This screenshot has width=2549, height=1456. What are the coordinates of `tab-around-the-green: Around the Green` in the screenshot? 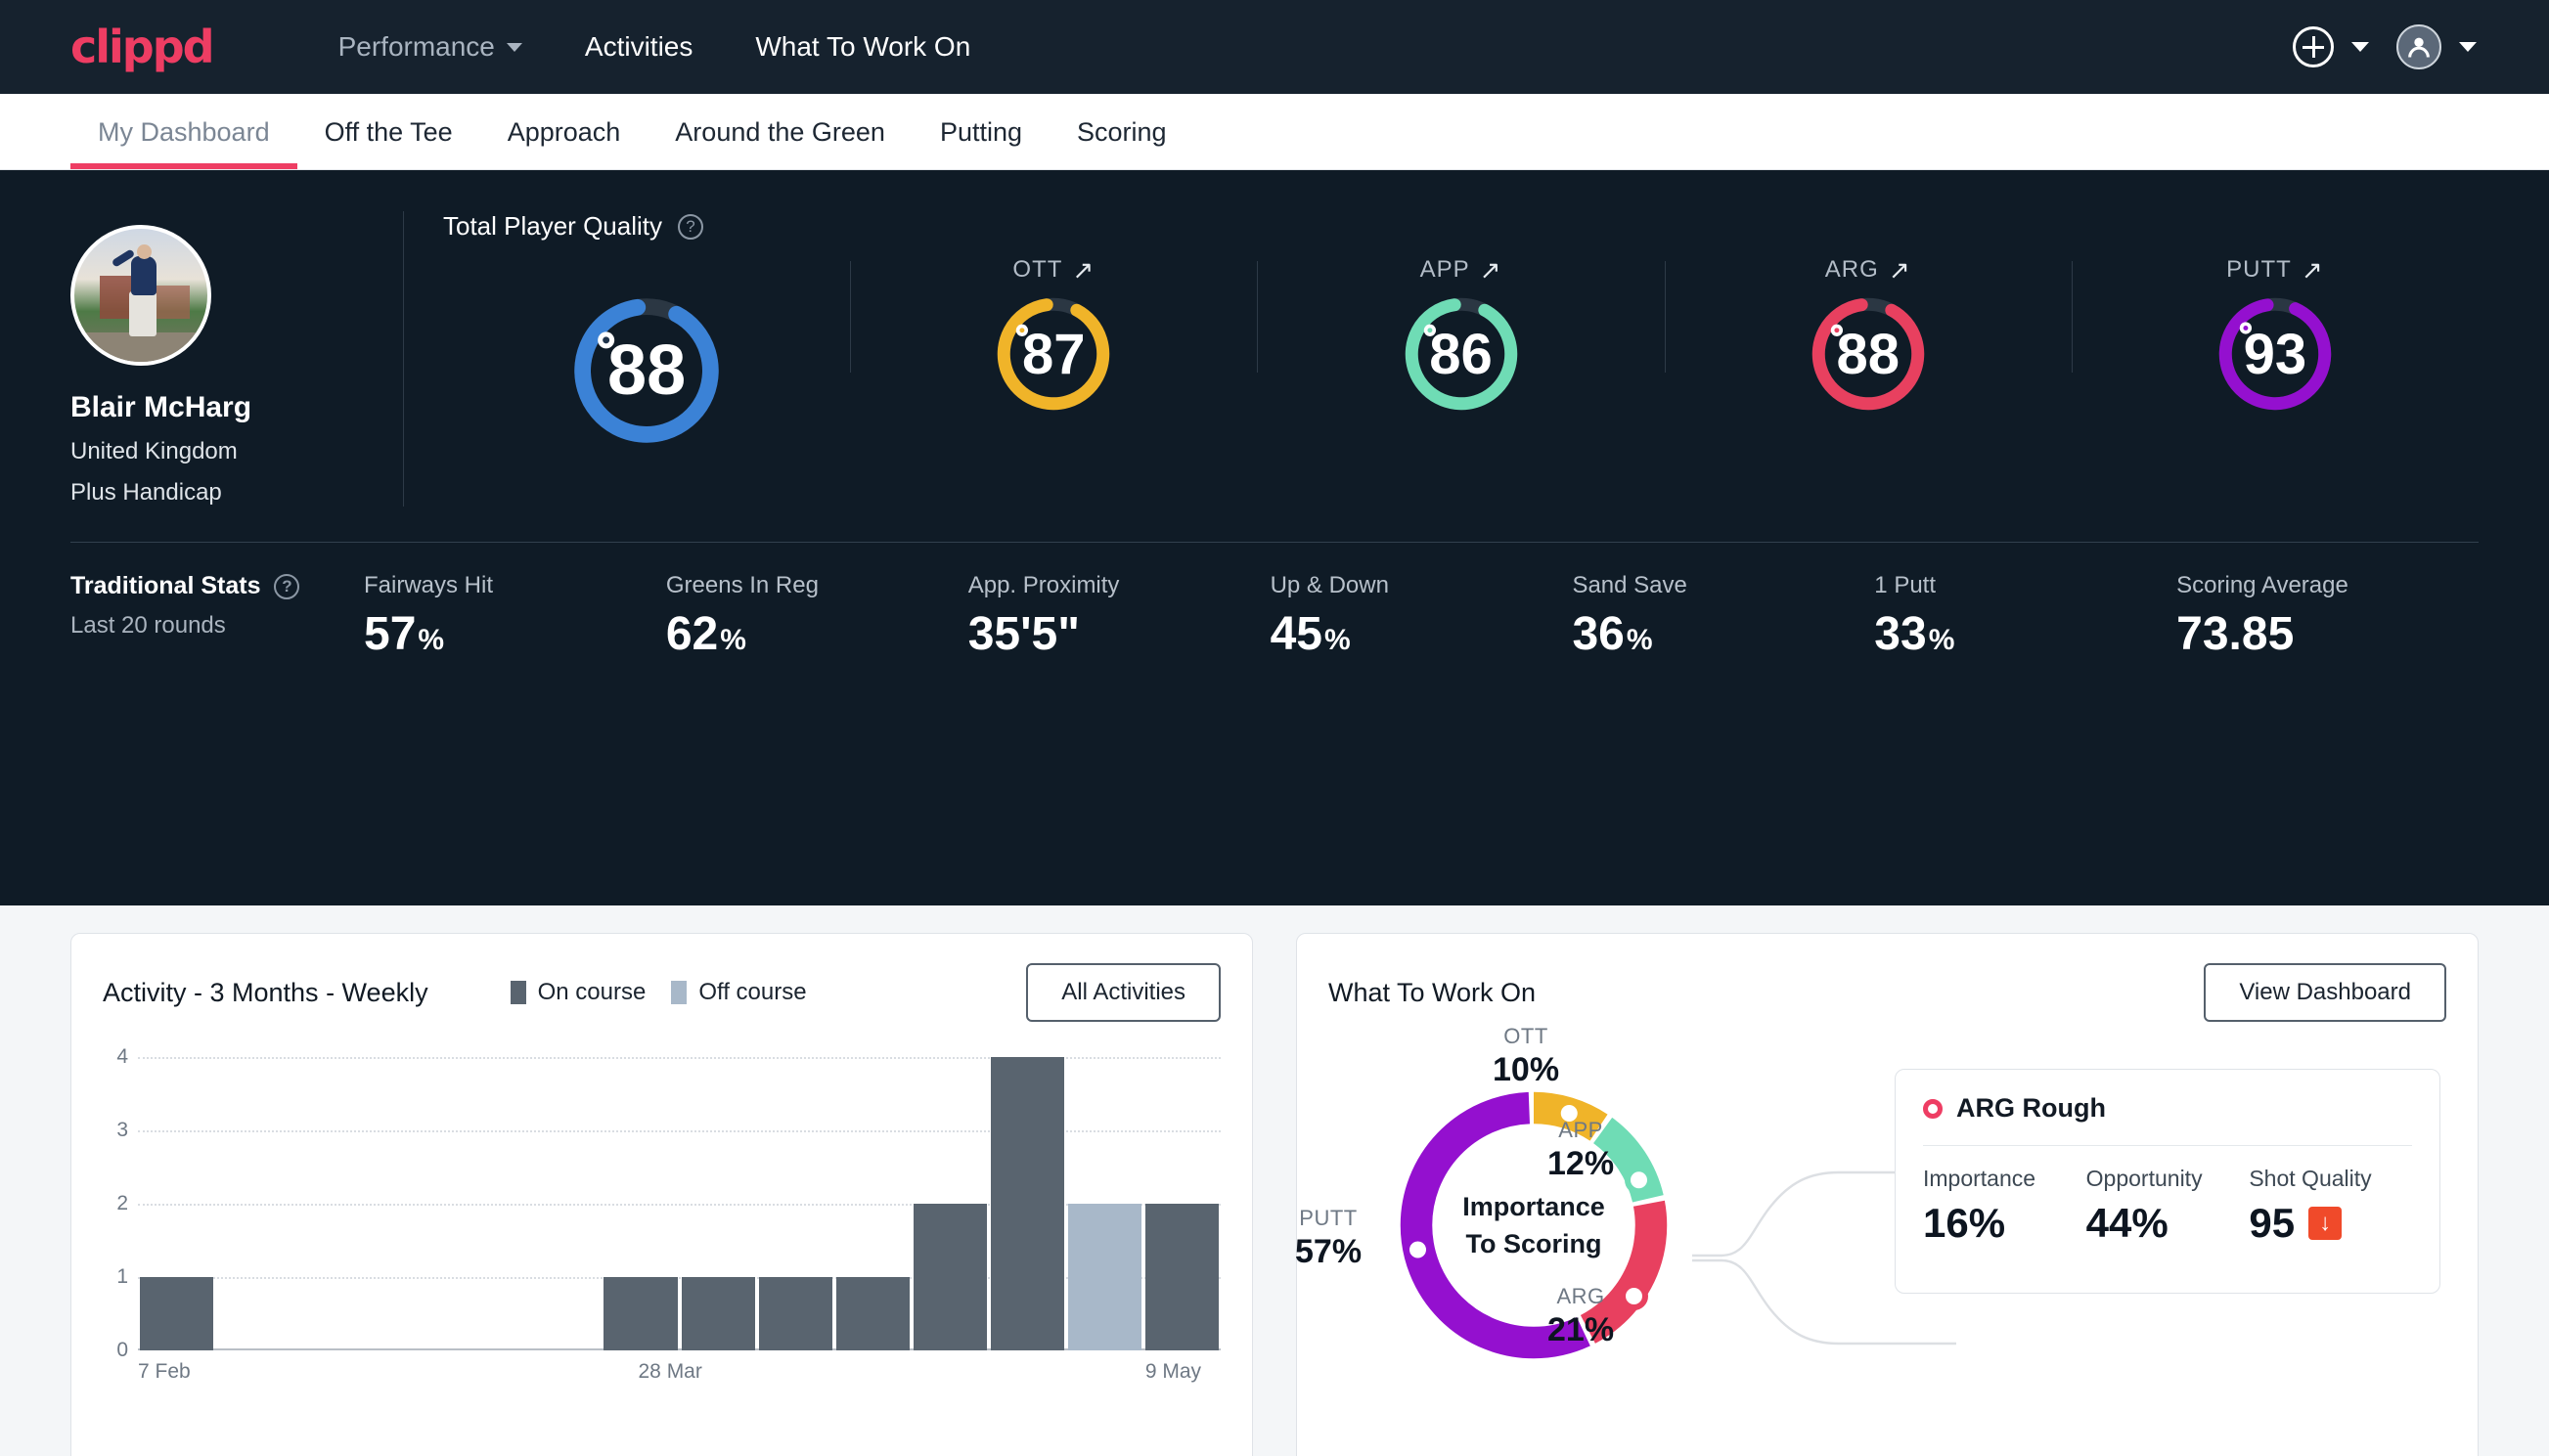 It's located at (781, 143).